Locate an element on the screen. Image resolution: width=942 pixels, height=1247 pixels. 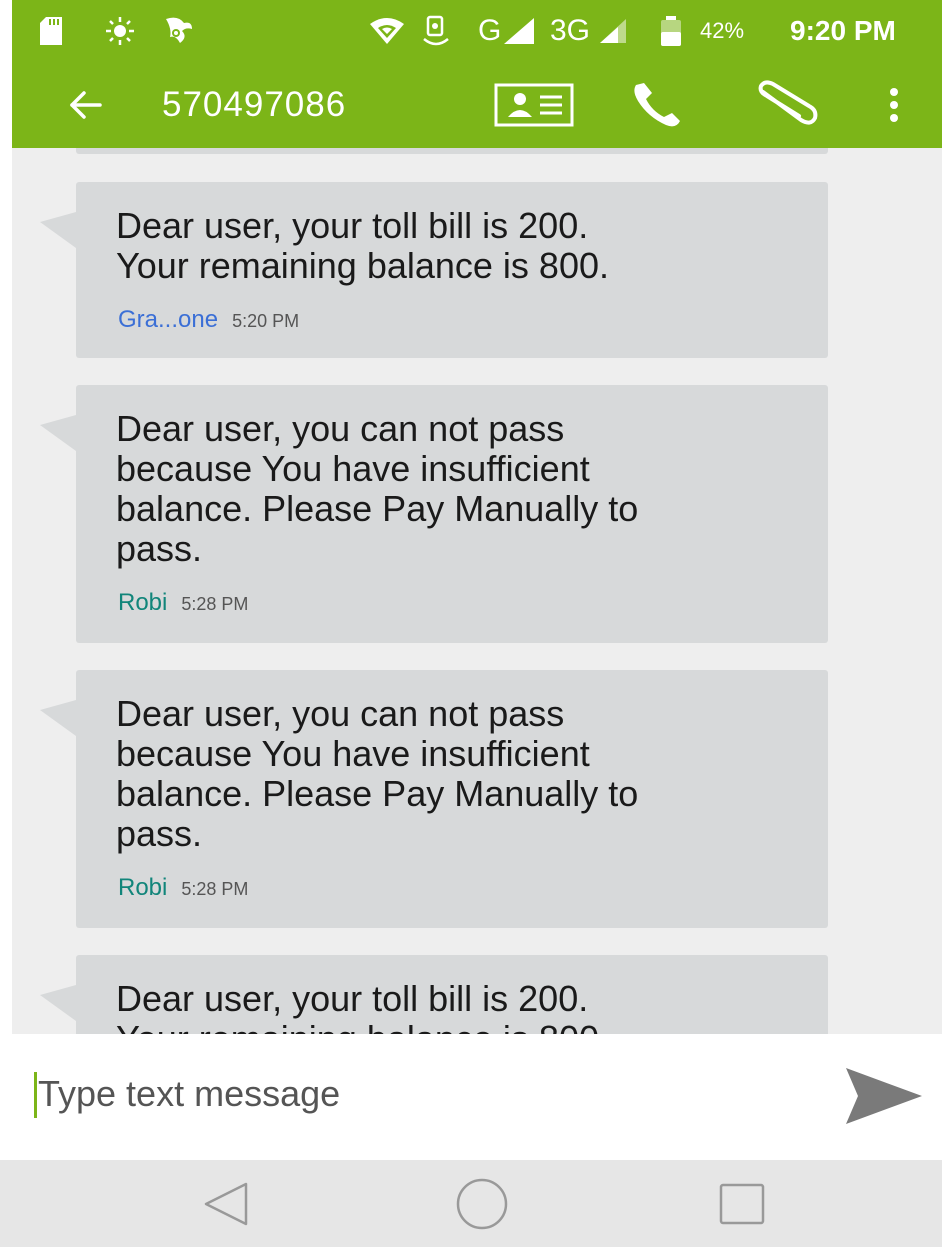
brightness-icon is located at coordinates (120, 31).